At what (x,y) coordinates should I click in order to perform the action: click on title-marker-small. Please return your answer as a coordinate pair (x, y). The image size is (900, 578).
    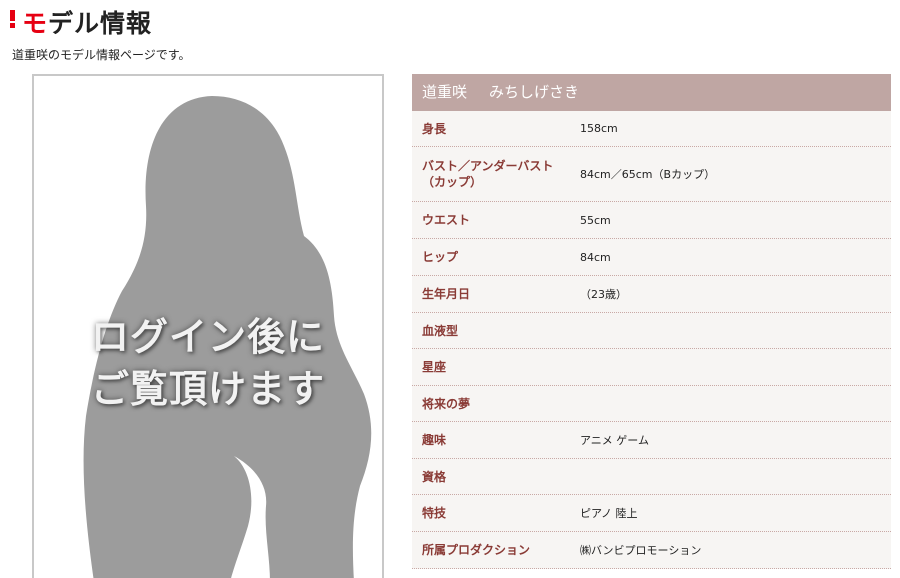
    Looking at the image, I should click on (12, 25).